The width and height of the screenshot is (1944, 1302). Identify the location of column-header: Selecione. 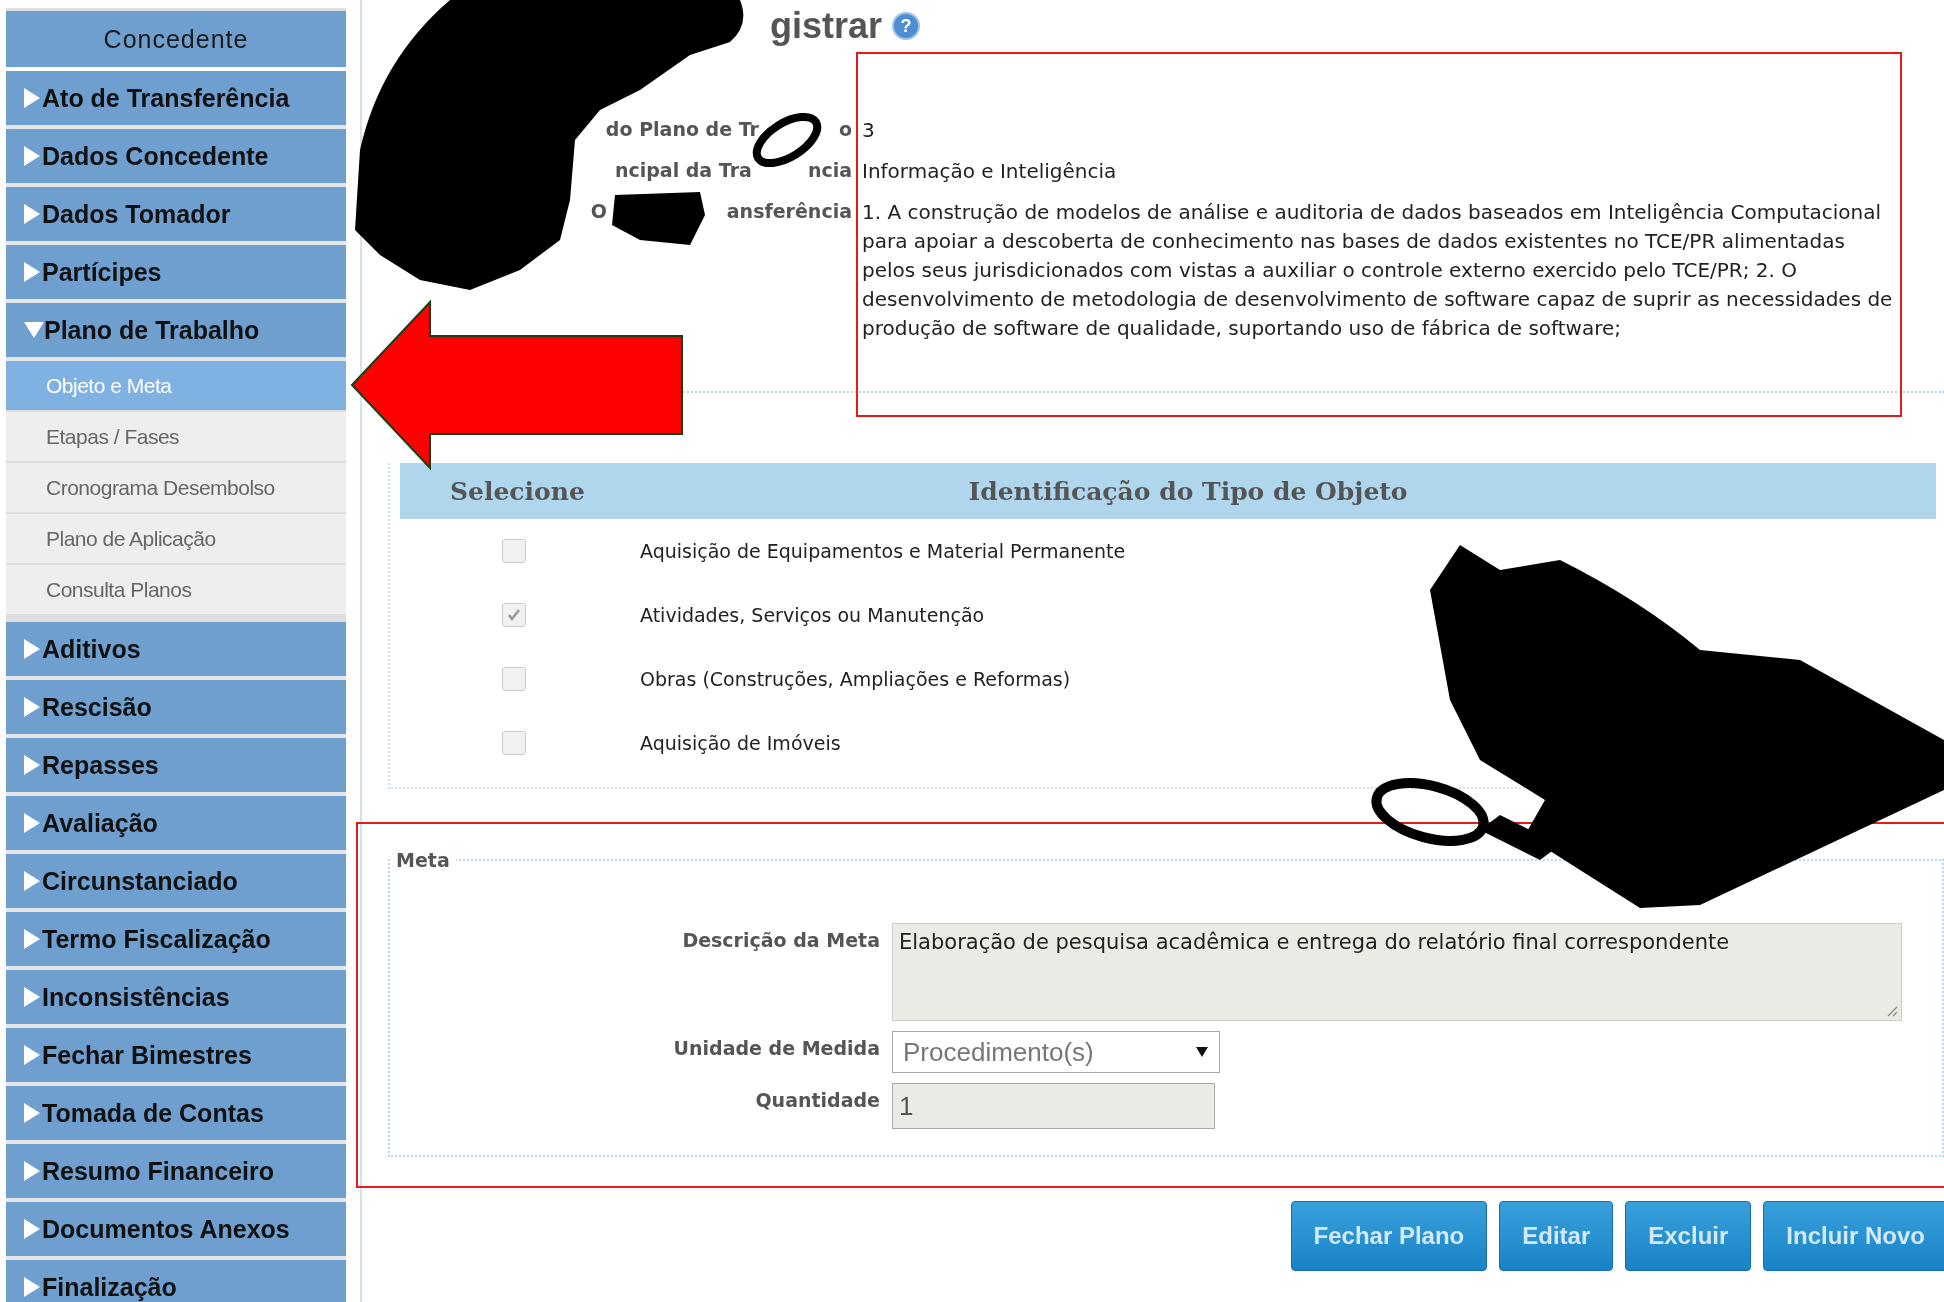
(517, 491).